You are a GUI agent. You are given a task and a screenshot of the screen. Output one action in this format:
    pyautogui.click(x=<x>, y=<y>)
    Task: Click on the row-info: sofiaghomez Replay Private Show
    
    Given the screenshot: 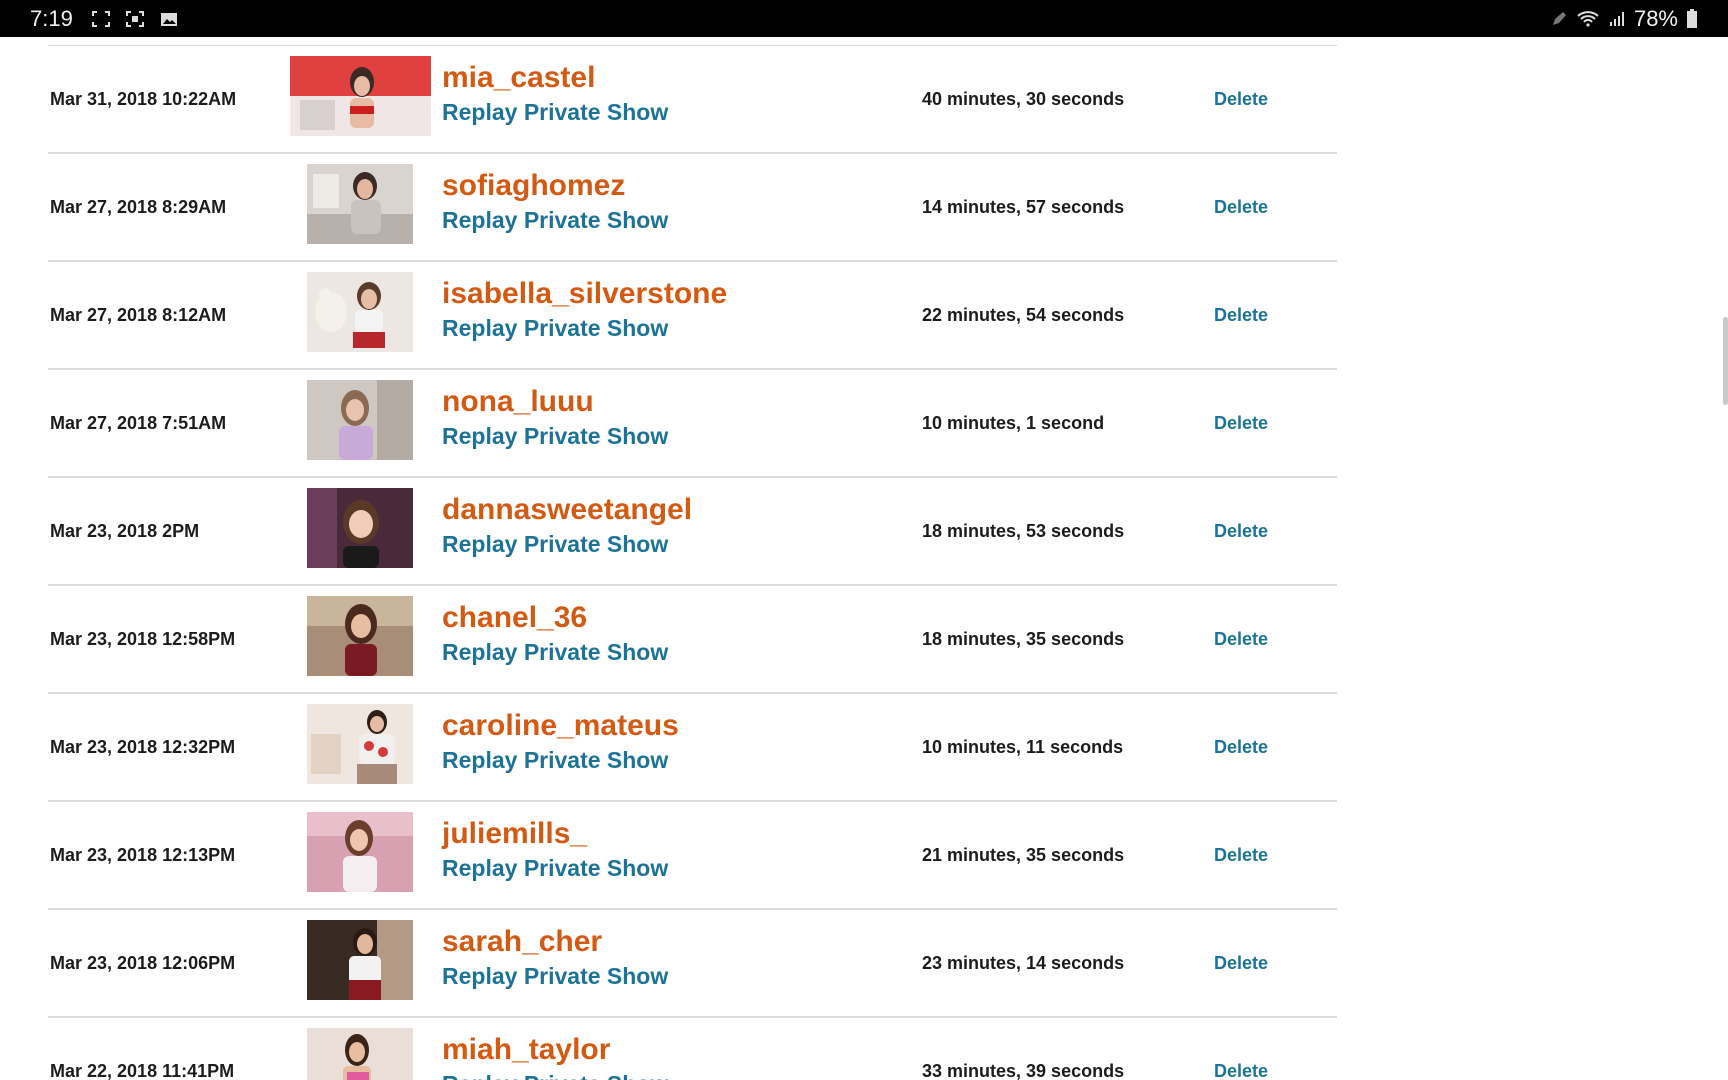 What is the action you would take?
    pyautogui.click(x=555, y=202)
    